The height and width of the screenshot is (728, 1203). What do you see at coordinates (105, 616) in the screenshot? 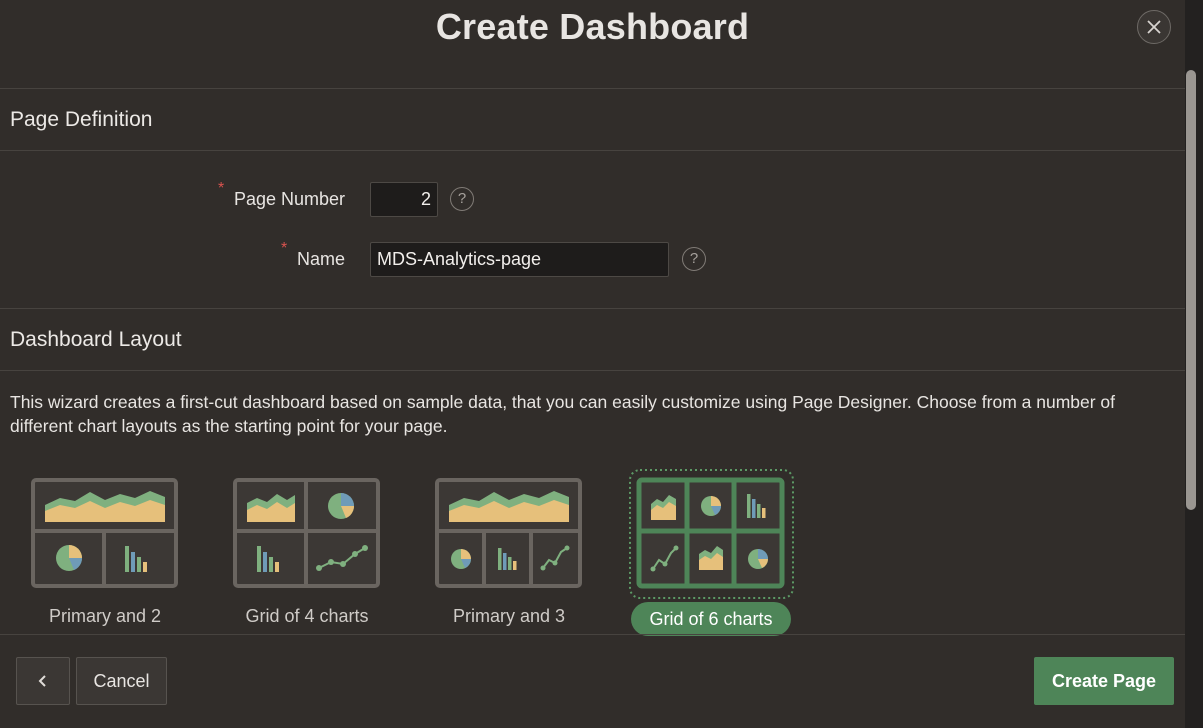
I see `layout-option-label: Primary and 2` at bounding box center [105, 616].